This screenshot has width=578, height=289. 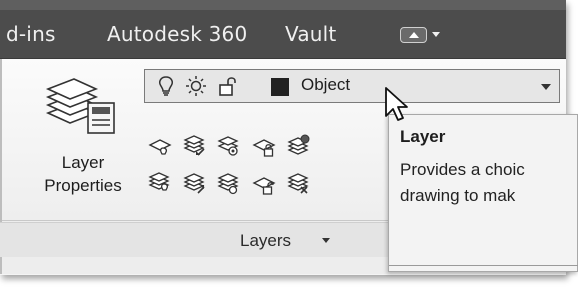 I want to click on layer-off-icon, so click(x=161, y=147).